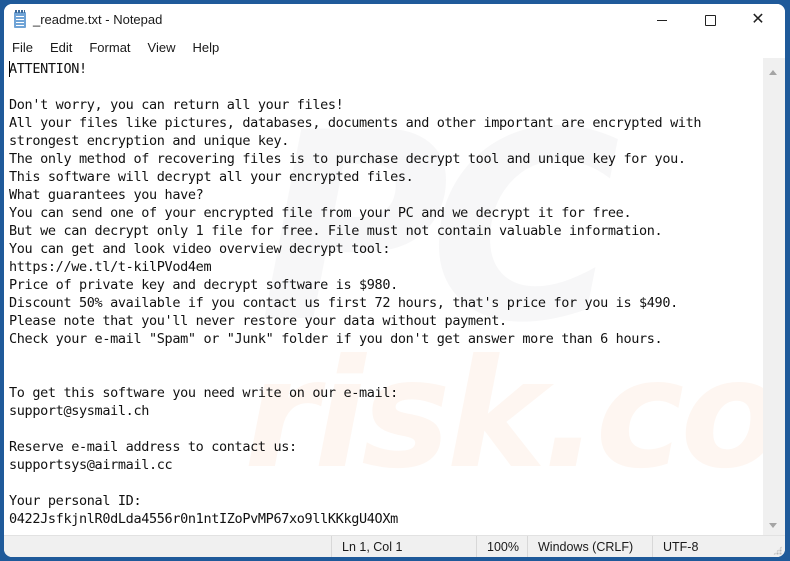 This screenshot has height=561, width=790. What do you see at coordinates (98, 19) in the screenshot?
I see `window-title: _readme.txt - Notepad` at bounding box center [98, 19].